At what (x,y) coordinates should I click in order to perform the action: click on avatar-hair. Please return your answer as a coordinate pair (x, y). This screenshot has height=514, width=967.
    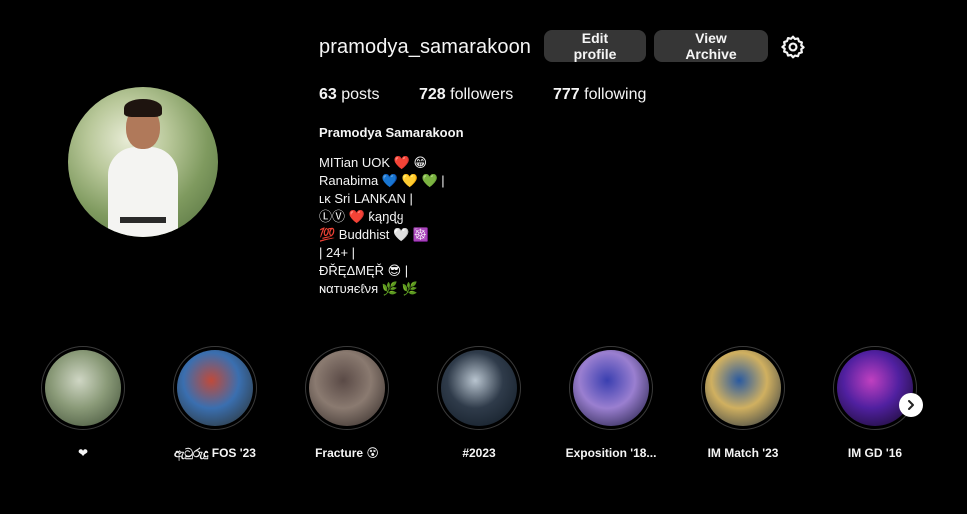
    Looking at the image, I should click on (143, 108).